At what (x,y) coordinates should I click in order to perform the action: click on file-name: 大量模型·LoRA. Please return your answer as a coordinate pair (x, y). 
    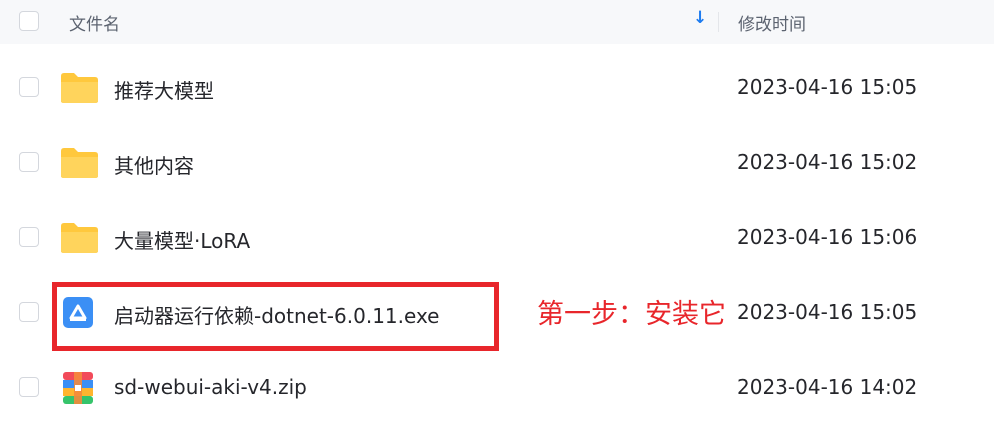
    Looking at the image, I should click on (182, 239).